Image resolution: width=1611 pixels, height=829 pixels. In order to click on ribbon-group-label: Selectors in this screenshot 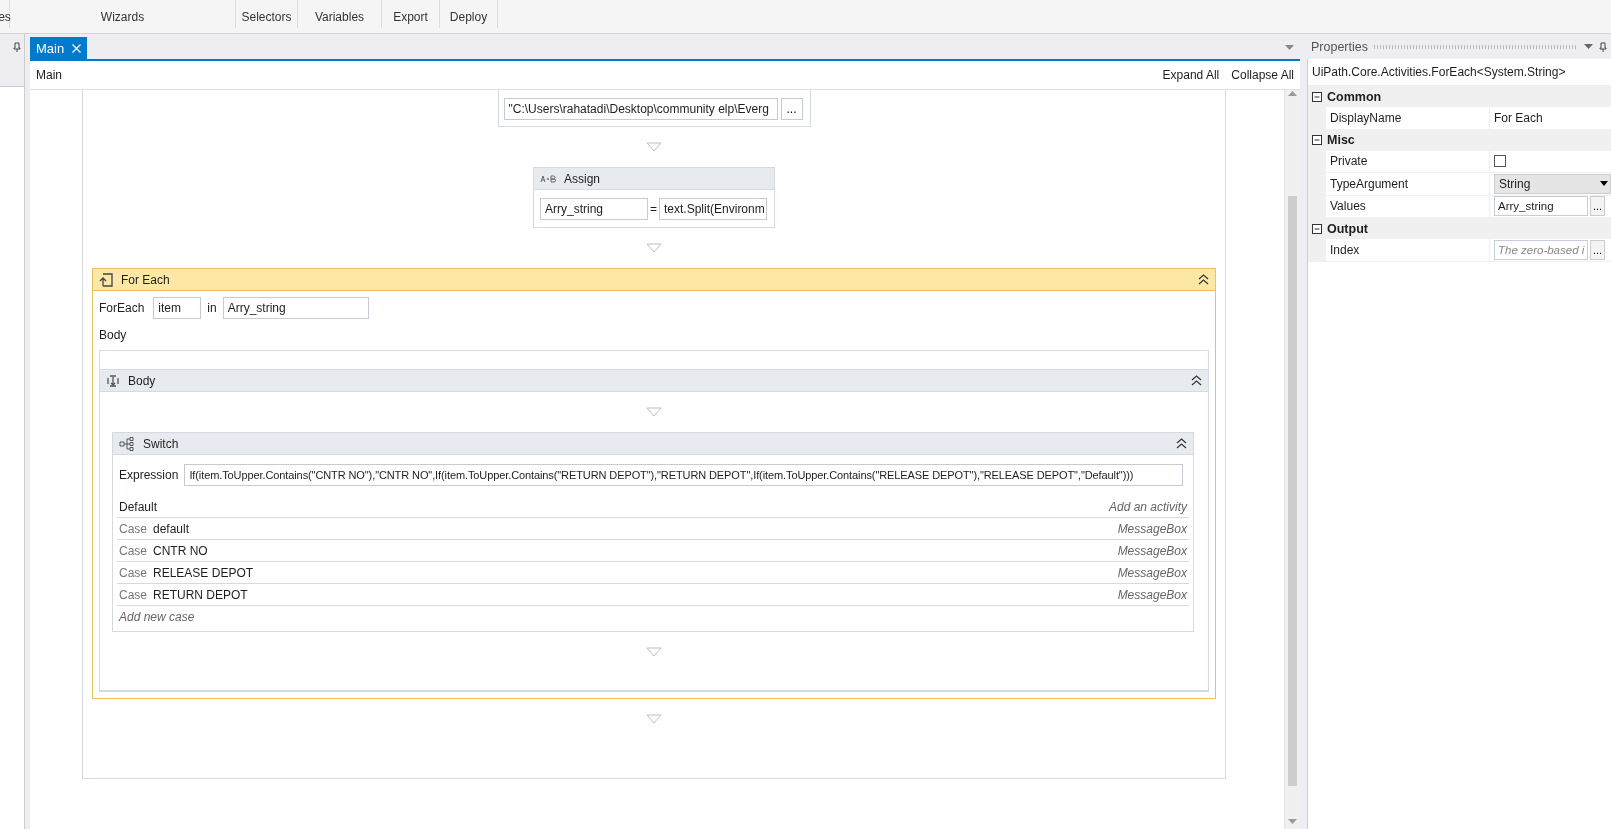, I will do `click(266, 17)`.